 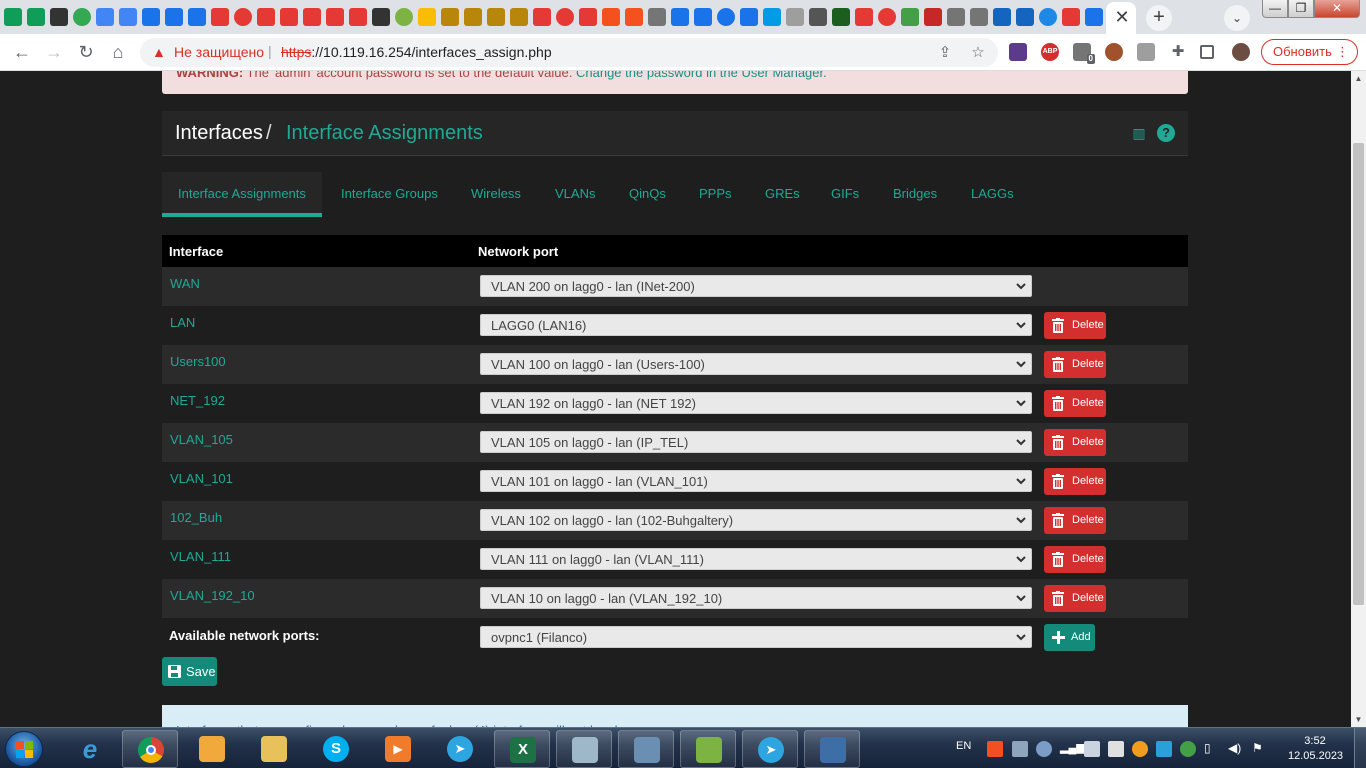 I want to click on breadcrumb-current: Interface Assignments, so click(x=384, y=133).